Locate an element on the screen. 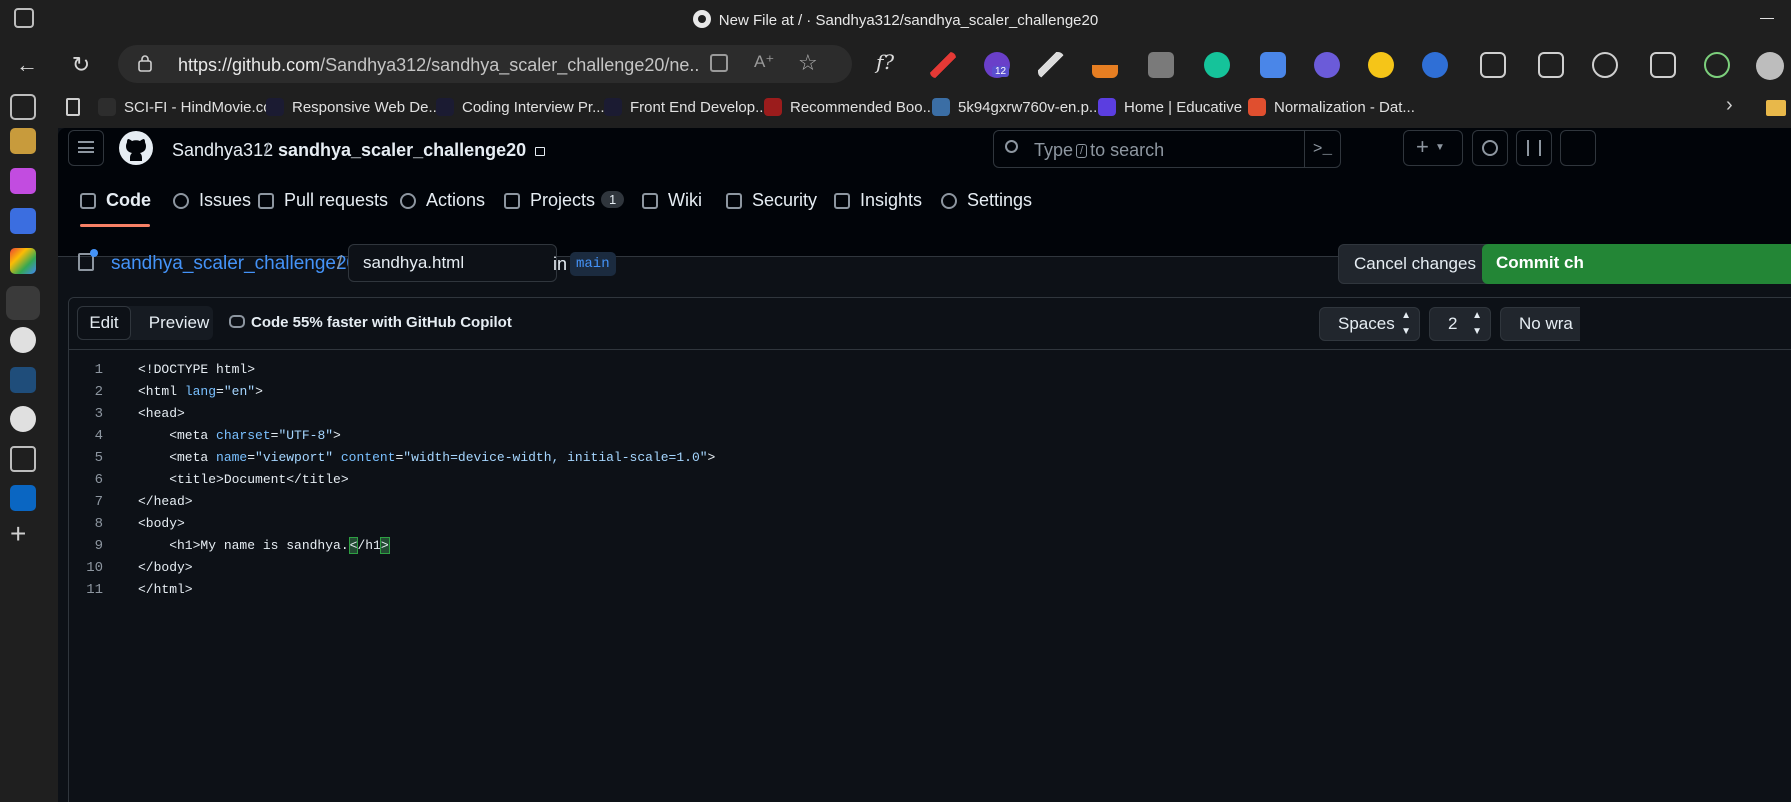 The width and height of the screenshot is (1791, 802). file-tree-toggle-icon is located at coordinates (88, 260).